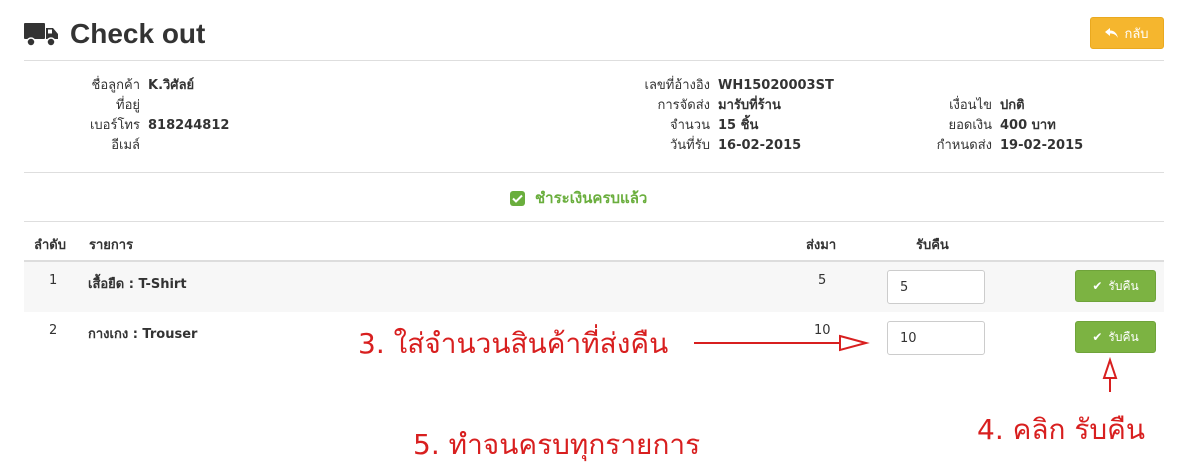 Image resolution: width=1190 pixels, height=467 pixels. Describe the element at coordinates (557, 444) in the screenshot. I see `annotation-step5: 5. ทำจนครบทุกรายการ` at that location.